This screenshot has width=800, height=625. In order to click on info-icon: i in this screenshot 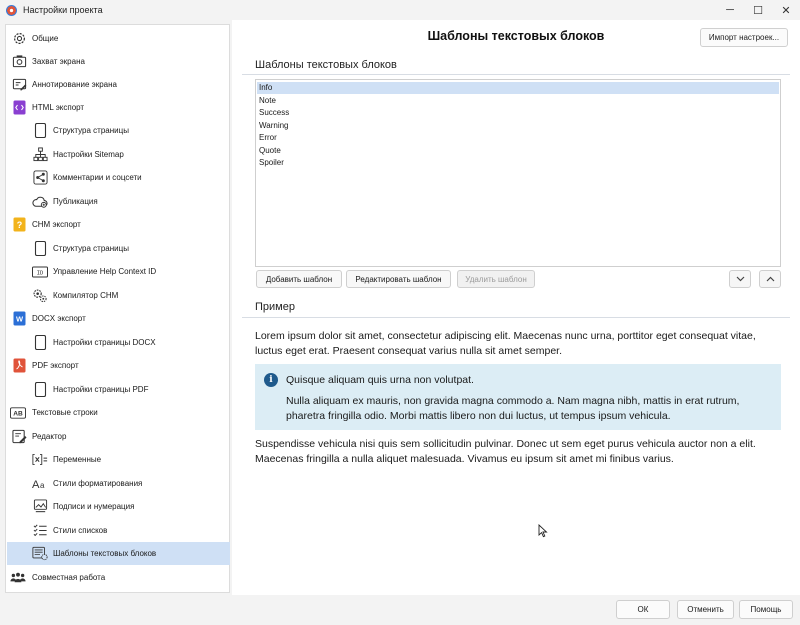, I will do `click(271, 380)`.